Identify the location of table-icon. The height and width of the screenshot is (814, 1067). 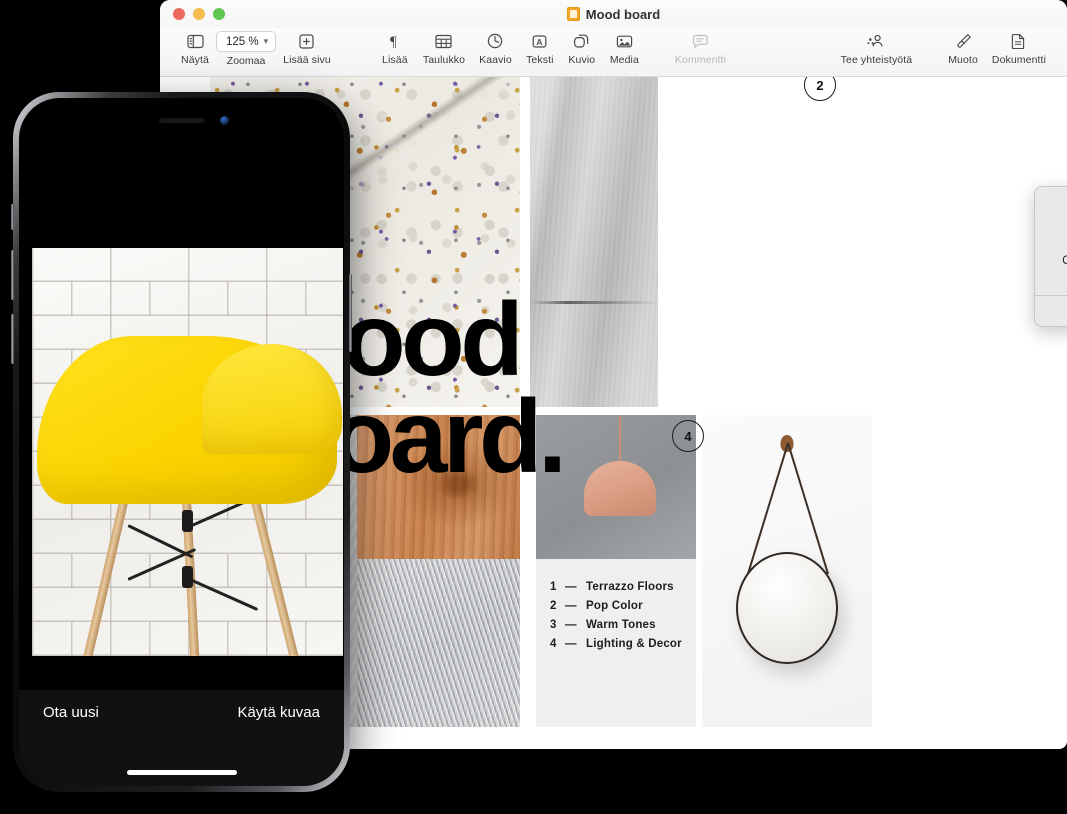
(444, 41).